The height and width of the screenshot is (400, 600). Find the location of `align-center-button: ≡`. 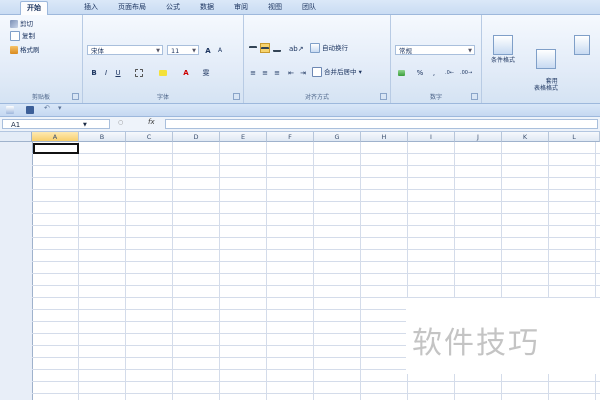

align-center-button: ≡ is located at coordinates (265, 72).